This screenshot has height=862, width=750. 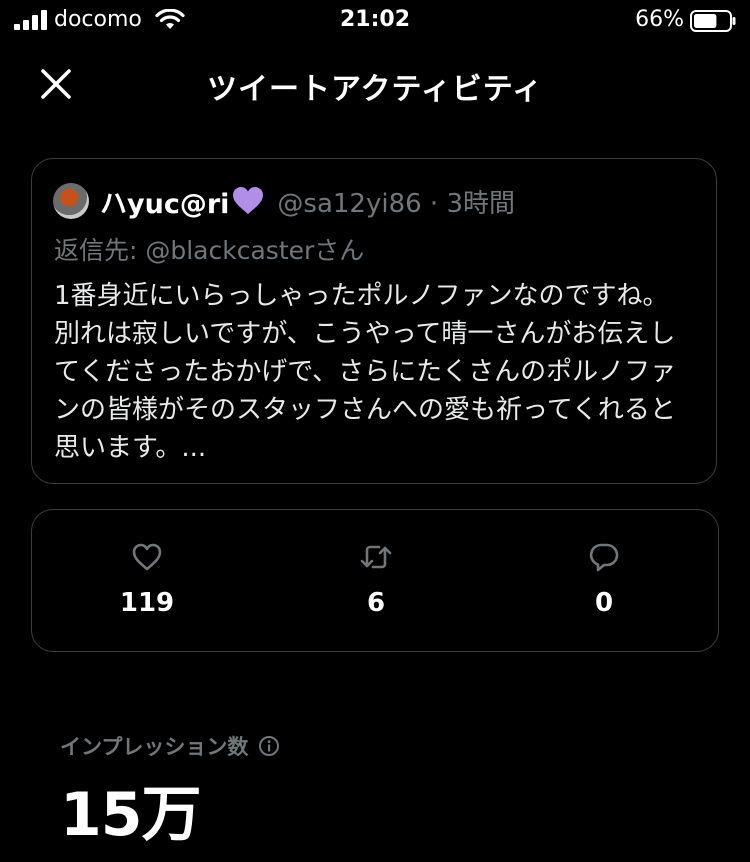 I want to click on impressions-value: 15万, so click(x=130, y=815).